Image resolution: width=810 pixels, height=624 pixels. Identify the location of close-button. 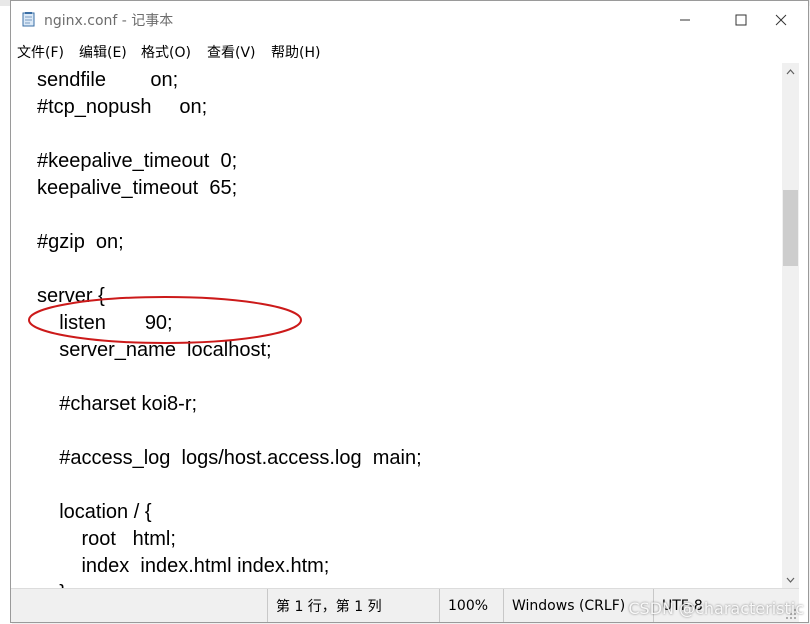
(781, 20).